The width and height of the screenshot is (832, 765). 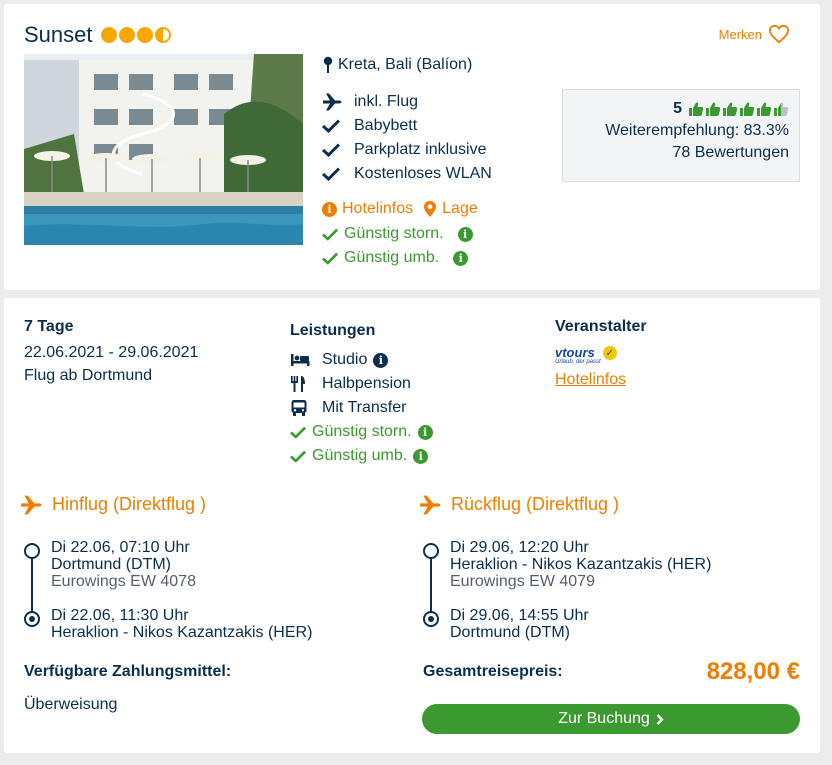 What do you see at coordinates (730, 152) in the screenshot?
I see `reviews-count: 78 Bewertungen` at bounding box center [730, 152].